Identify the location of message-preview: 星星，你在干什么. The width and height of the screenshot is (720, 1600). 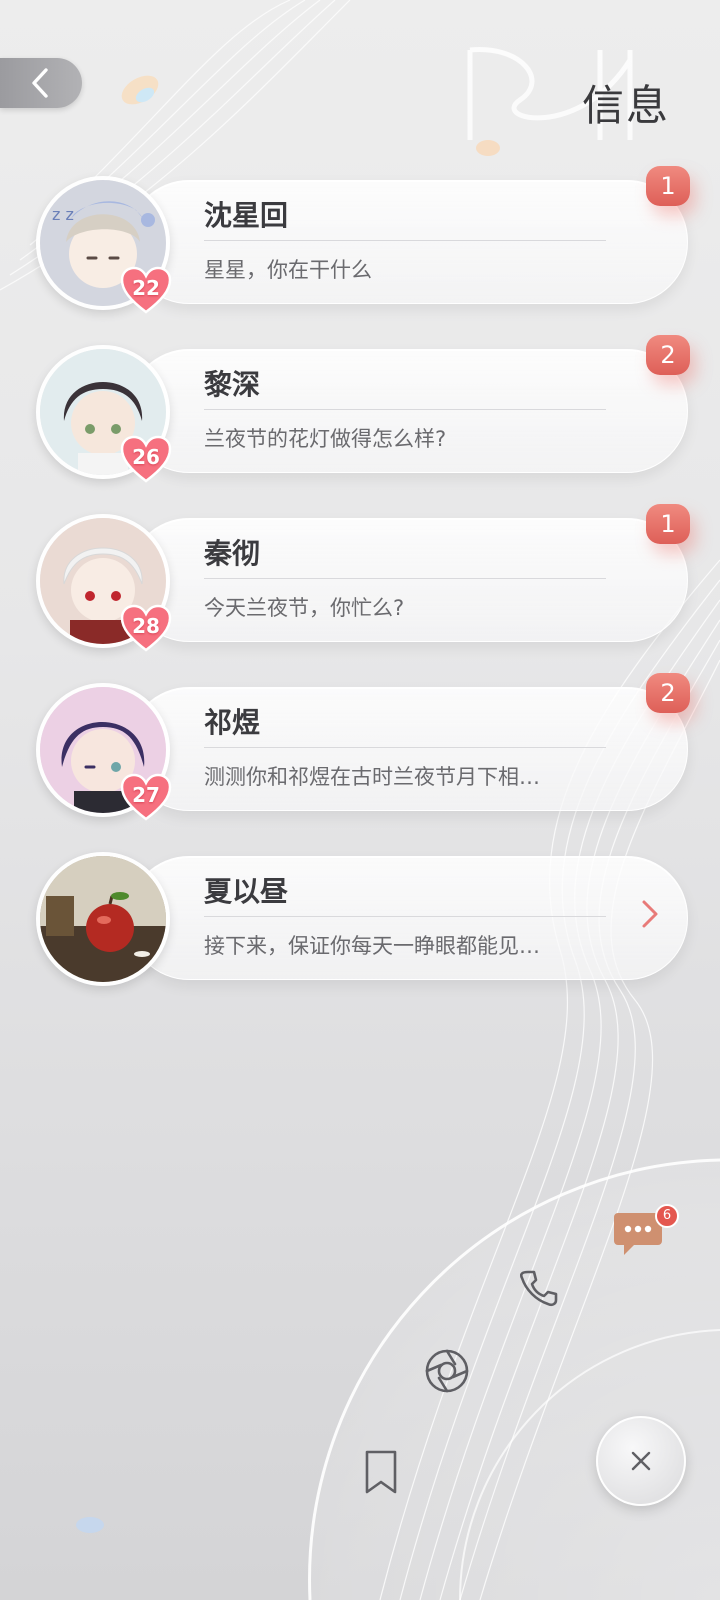
(288, 270).